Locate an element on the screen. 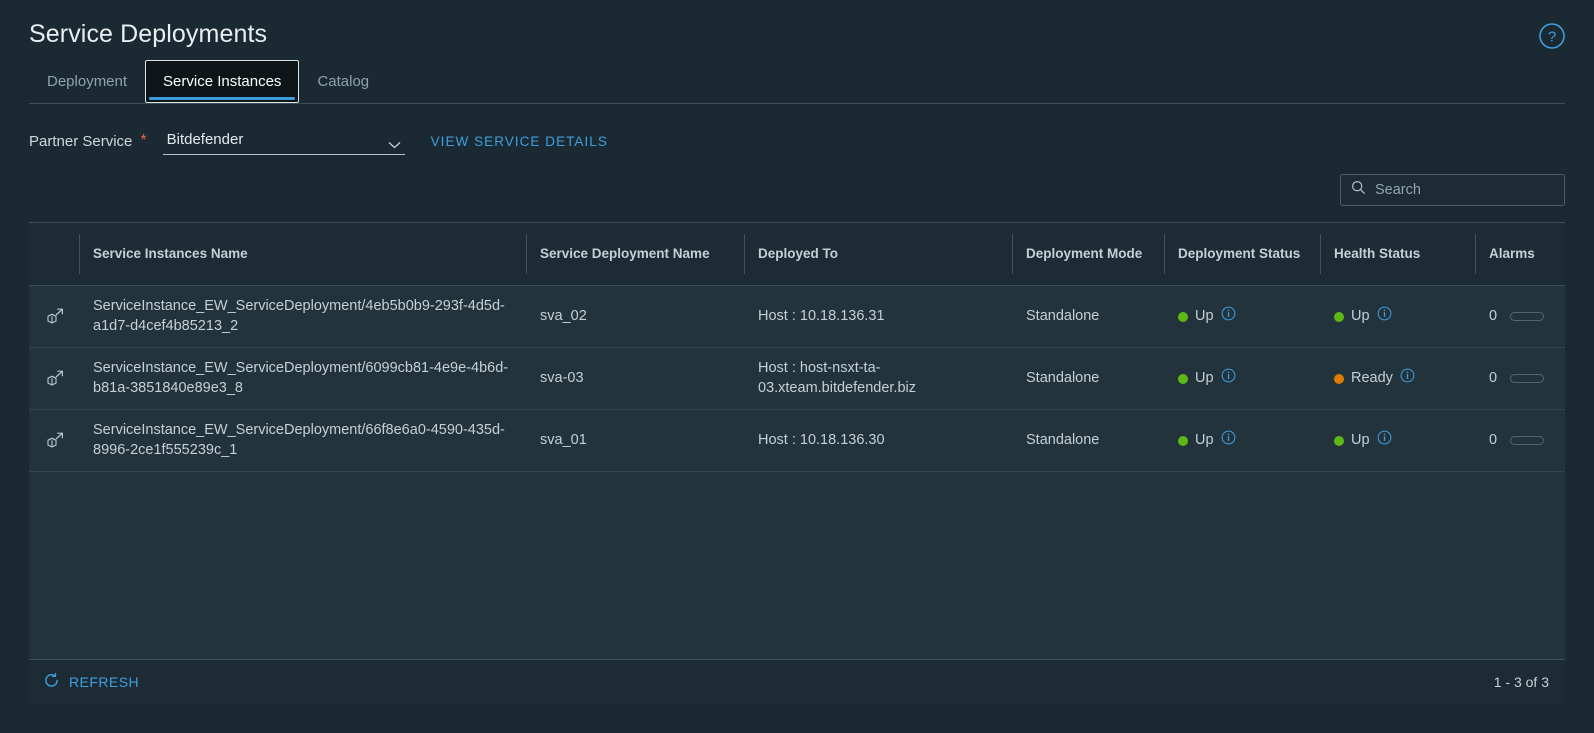 This screenshot has height=733, width=1594. tab-label: Deployment is located at coordinates (87, 81).